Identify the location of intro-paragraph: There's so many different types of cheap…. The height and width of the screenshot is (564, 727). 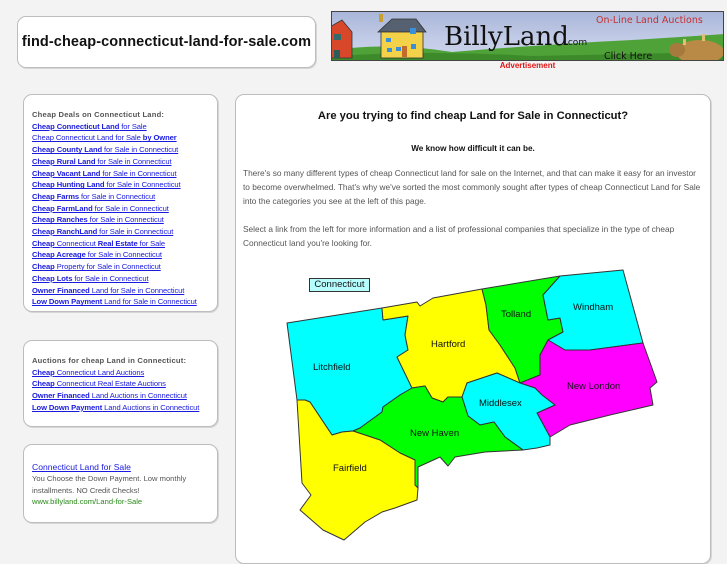
(472, 187).